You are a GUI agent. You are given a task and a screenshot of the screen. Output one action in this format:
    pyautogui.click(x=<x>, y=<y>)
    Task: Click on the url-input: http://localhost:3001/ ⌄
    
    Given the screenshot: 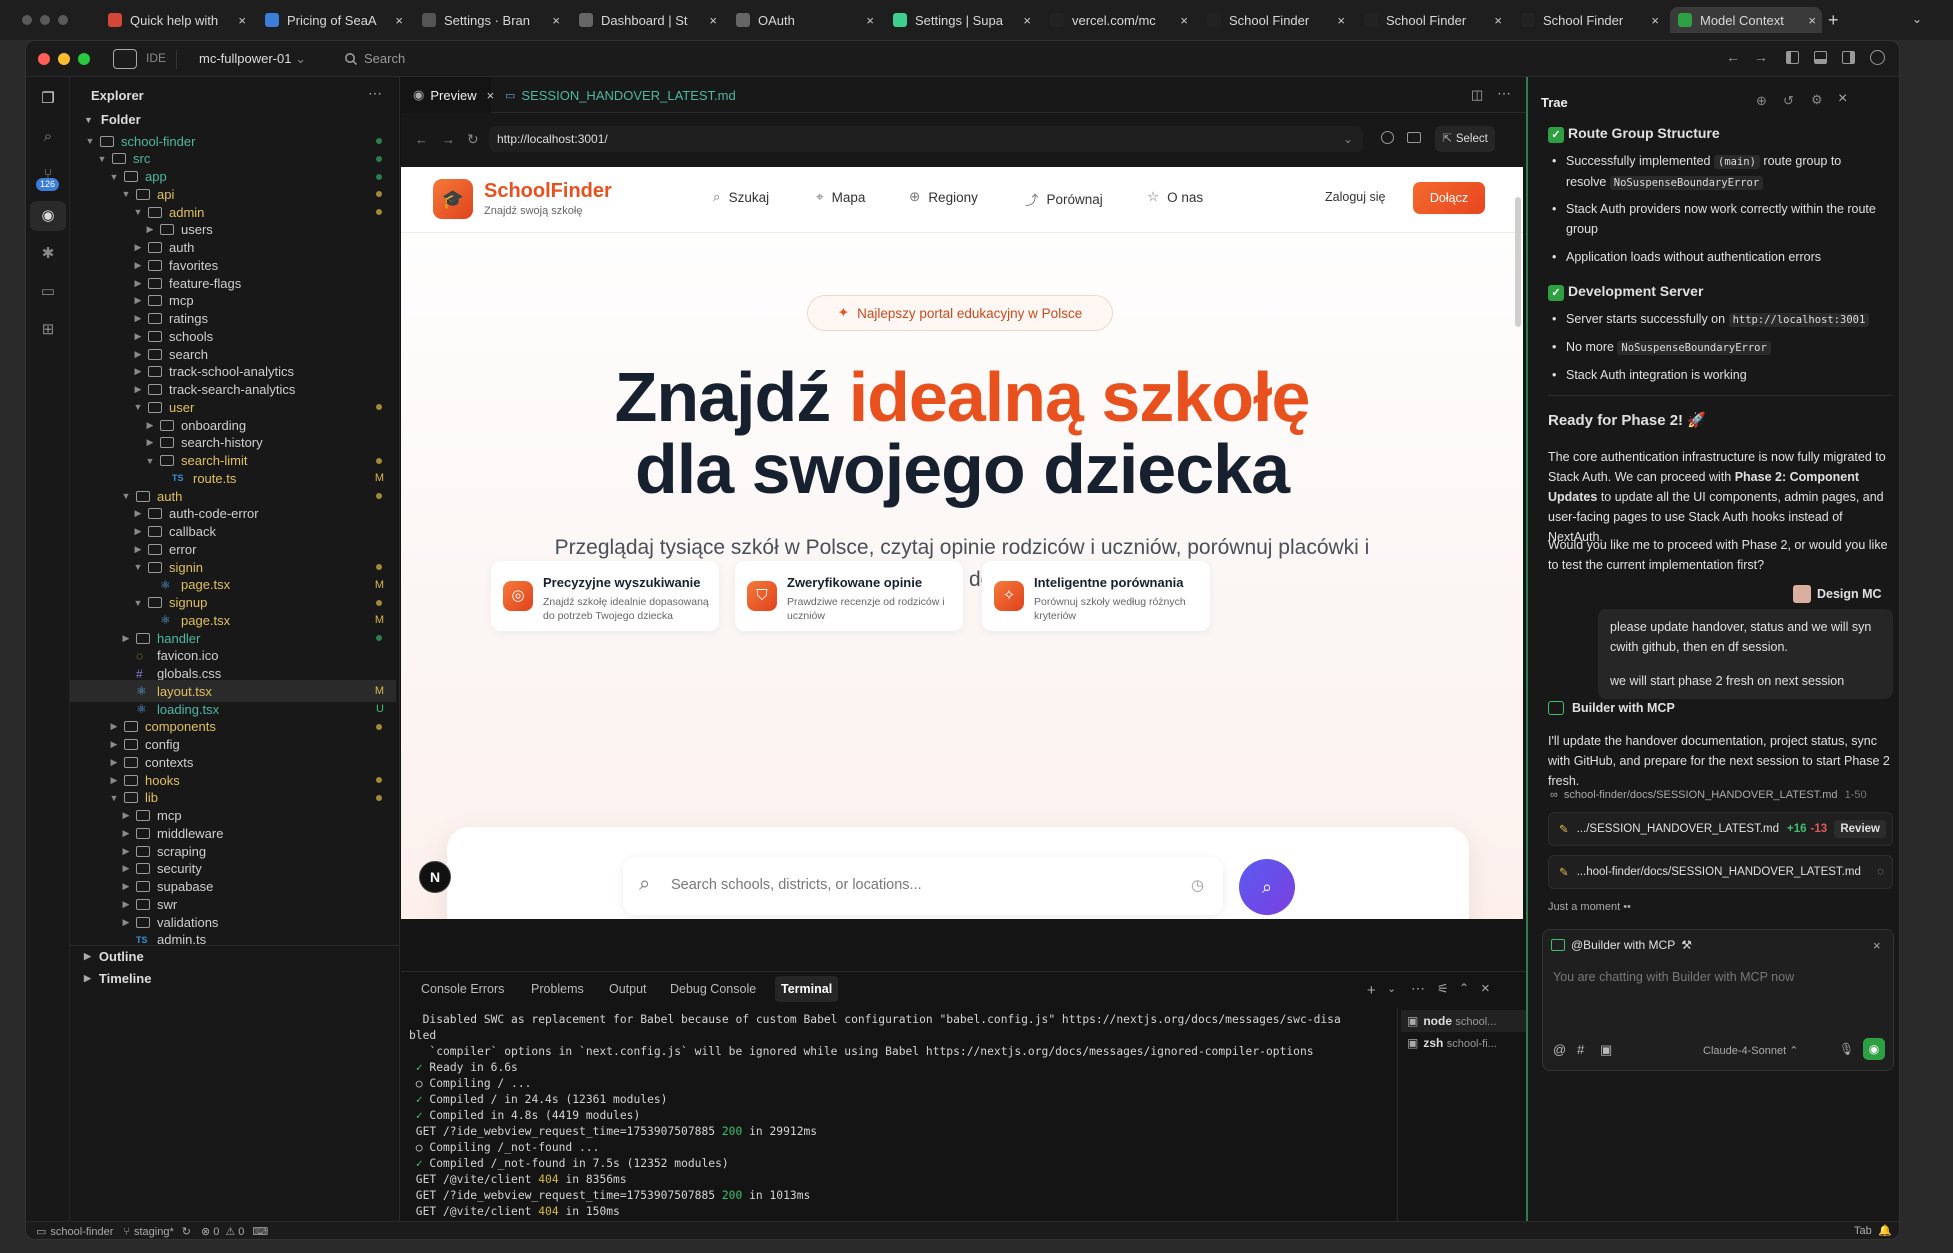 What is the action you would take?
    pyautogui.click(x=926, y=139)
    